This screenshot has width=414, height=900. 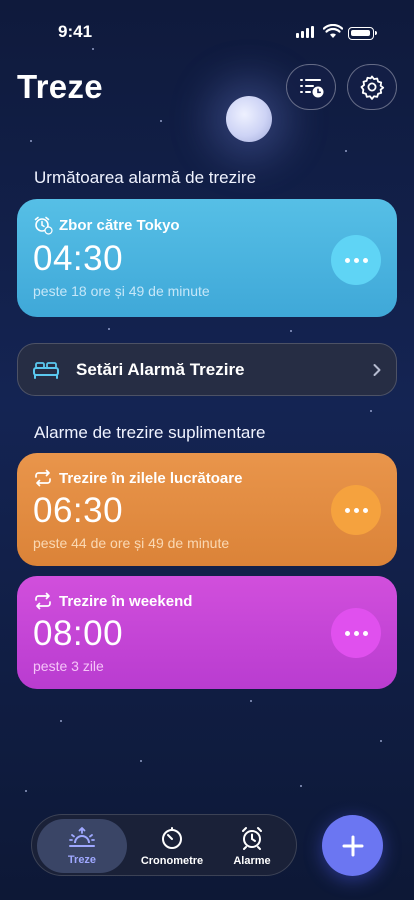 What do you see at coordinates (172, 861) in the screenshot?
I see `tab-label: Cronometre` at bounding box center [172, 861].